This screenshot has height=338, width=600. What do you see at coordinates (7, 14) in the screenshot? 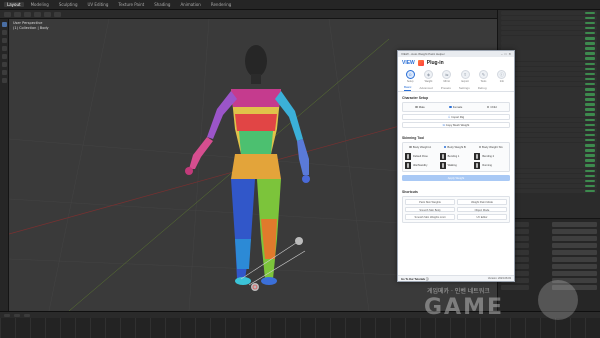
I see `editor-type-button` at bounding box center [7, 14].